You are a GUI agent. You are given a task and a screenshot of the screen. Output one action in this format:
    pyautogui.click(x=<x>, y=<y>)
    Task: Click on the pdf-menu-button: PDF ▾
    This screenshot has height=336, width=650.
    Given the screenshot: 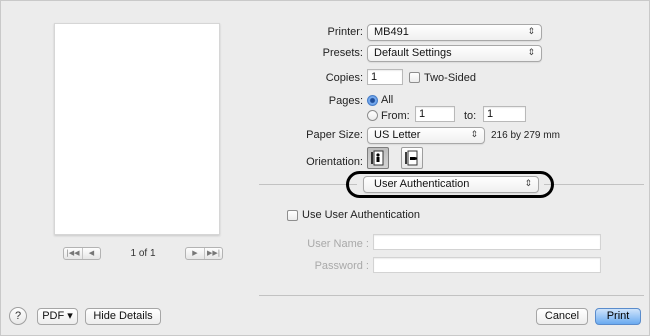 What is the action you would take?
    pyautogui.click(x=57, y=316)
    